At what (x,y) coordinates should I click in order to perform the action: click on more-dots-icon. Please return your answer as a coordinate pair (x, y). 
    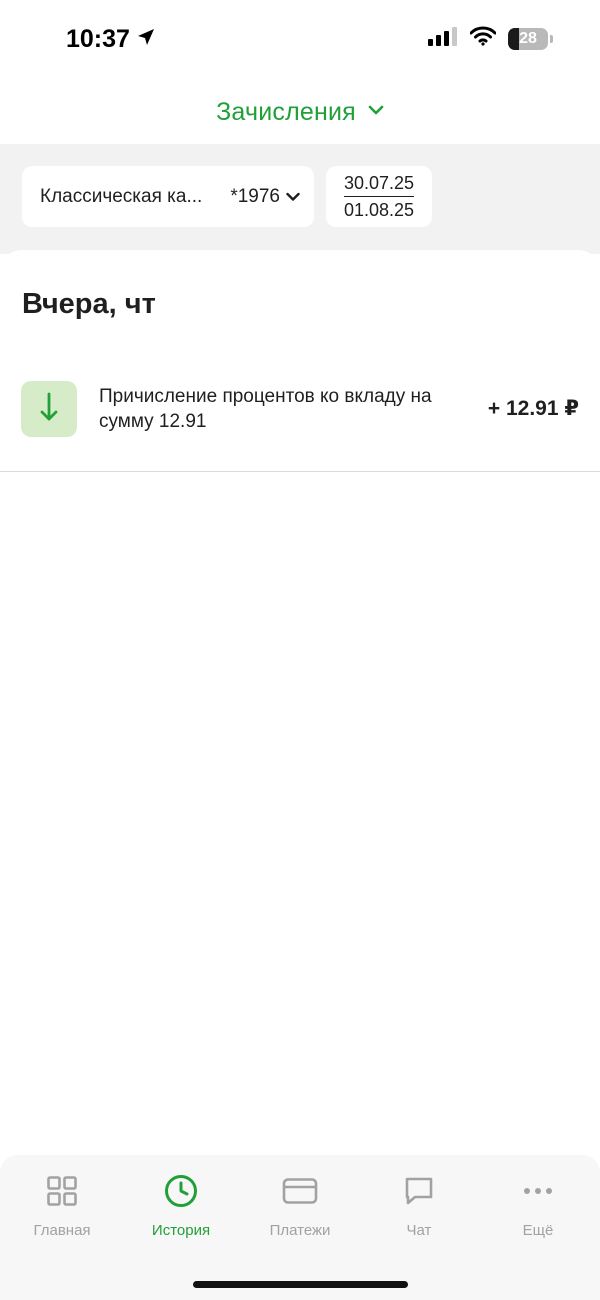
    Looking at the image, I should click on (538, 1191).